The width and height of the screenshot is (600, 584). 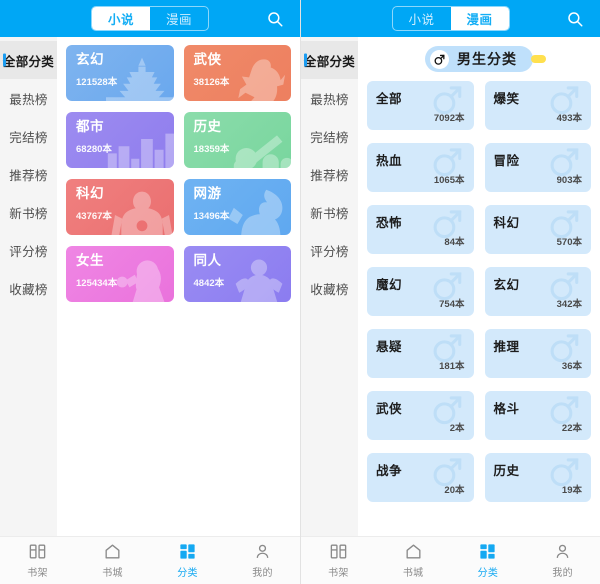 What do you see at coordinates (571, 490) in the screenshot?
I see `category-count: 19本` at bounding box center [571, 490].